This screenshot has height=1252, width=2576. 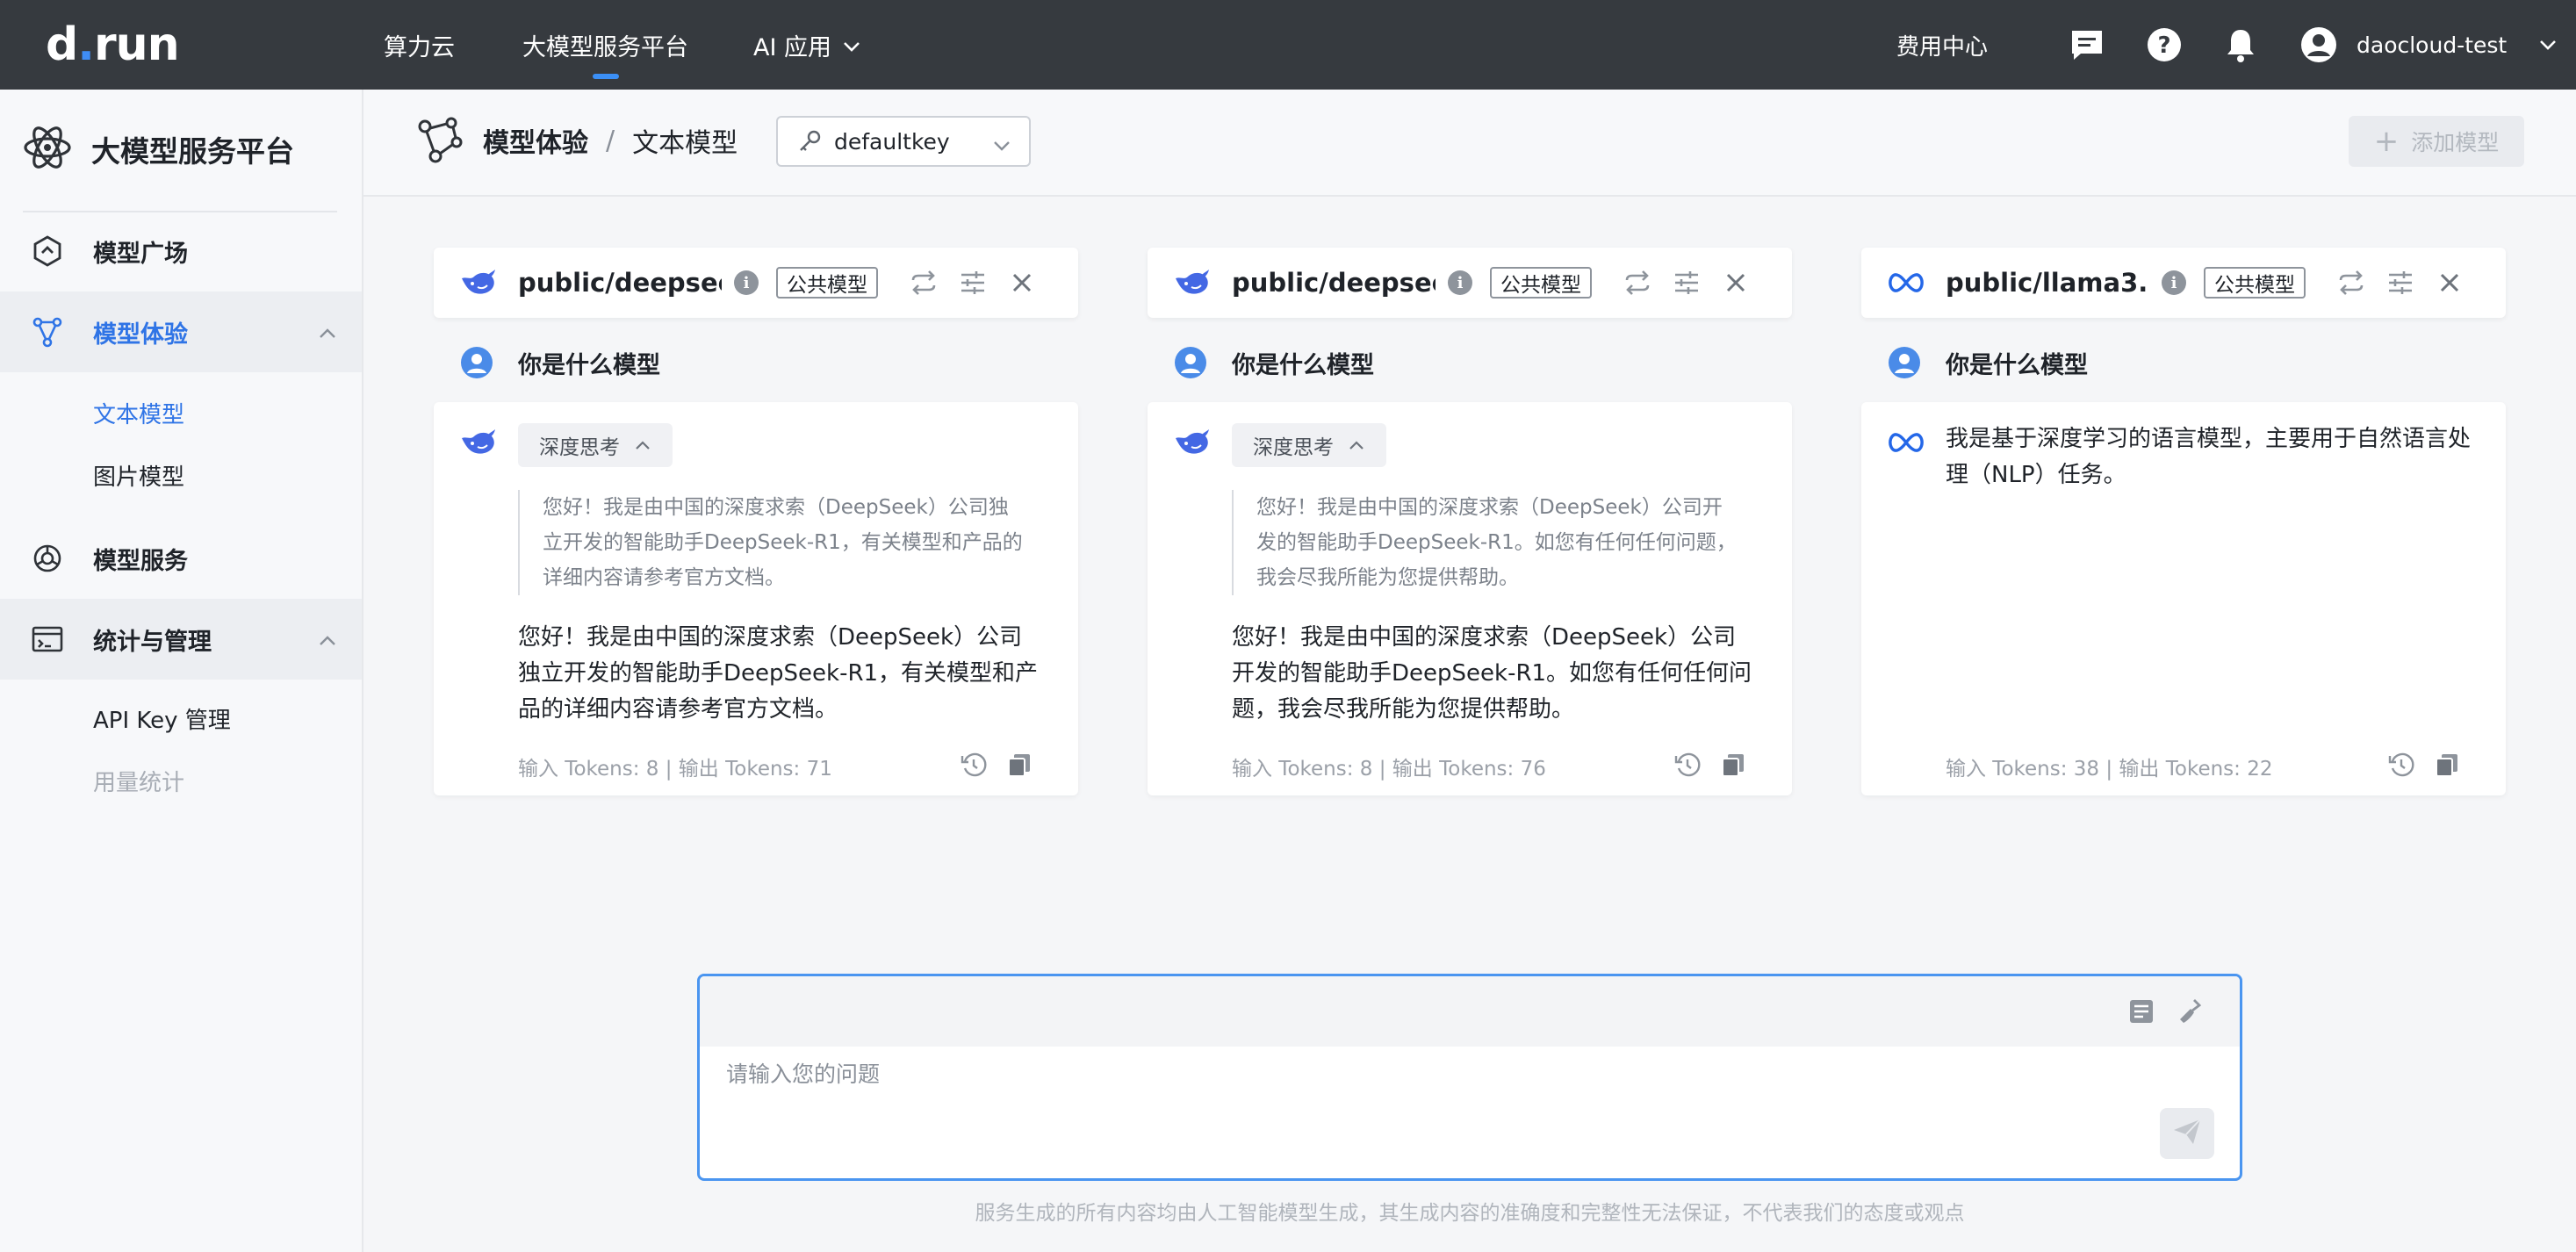 I want to click on model-service-icon, so click(x=47, y=559).